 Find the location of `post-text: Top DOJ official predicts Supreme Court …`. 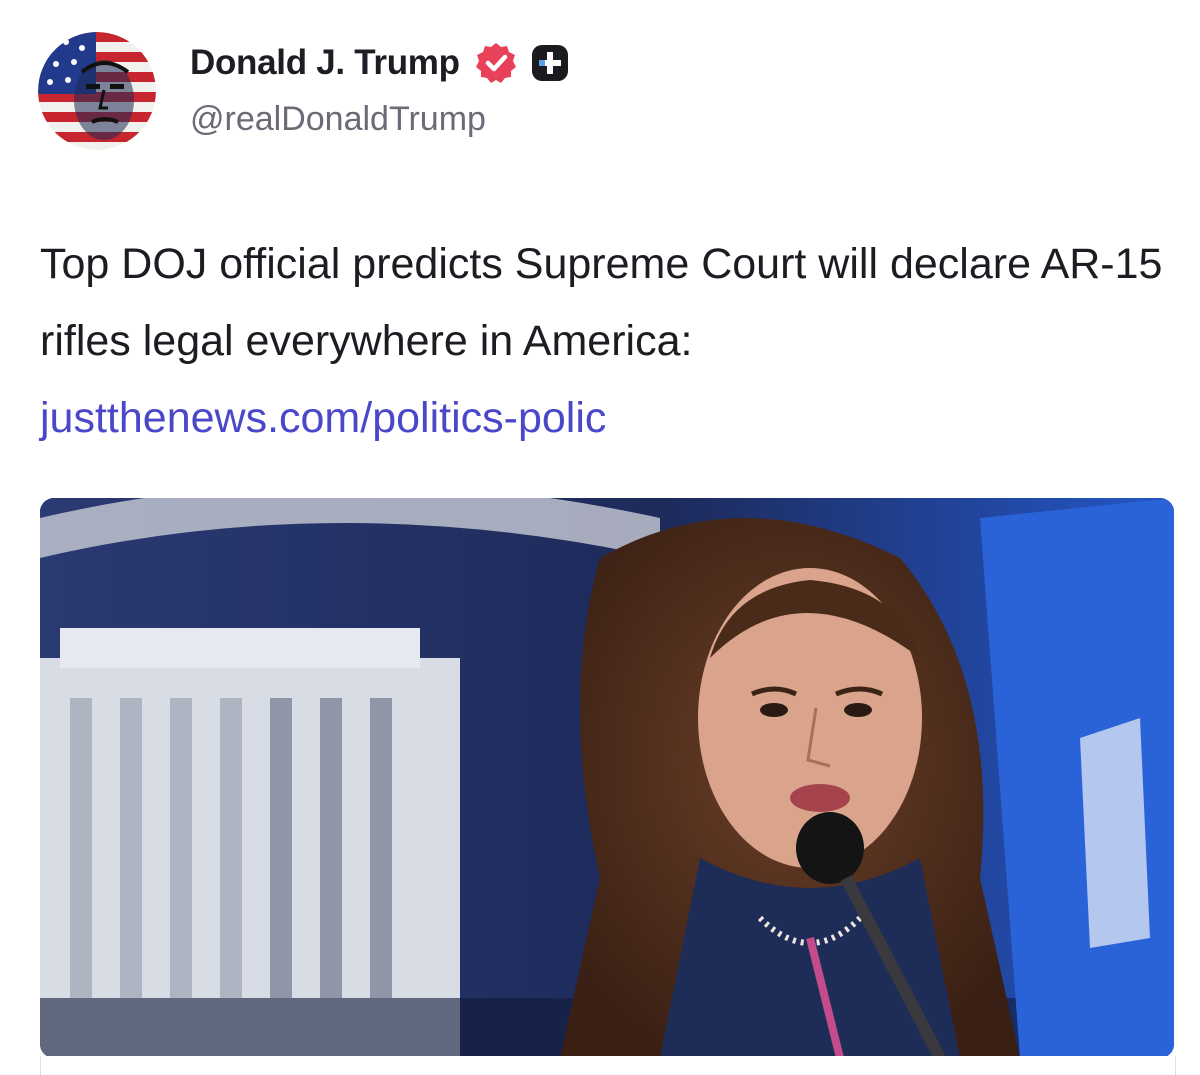

post-text: Top DOJ official predicts Supreme Court … is located at coordinates (601, 302).